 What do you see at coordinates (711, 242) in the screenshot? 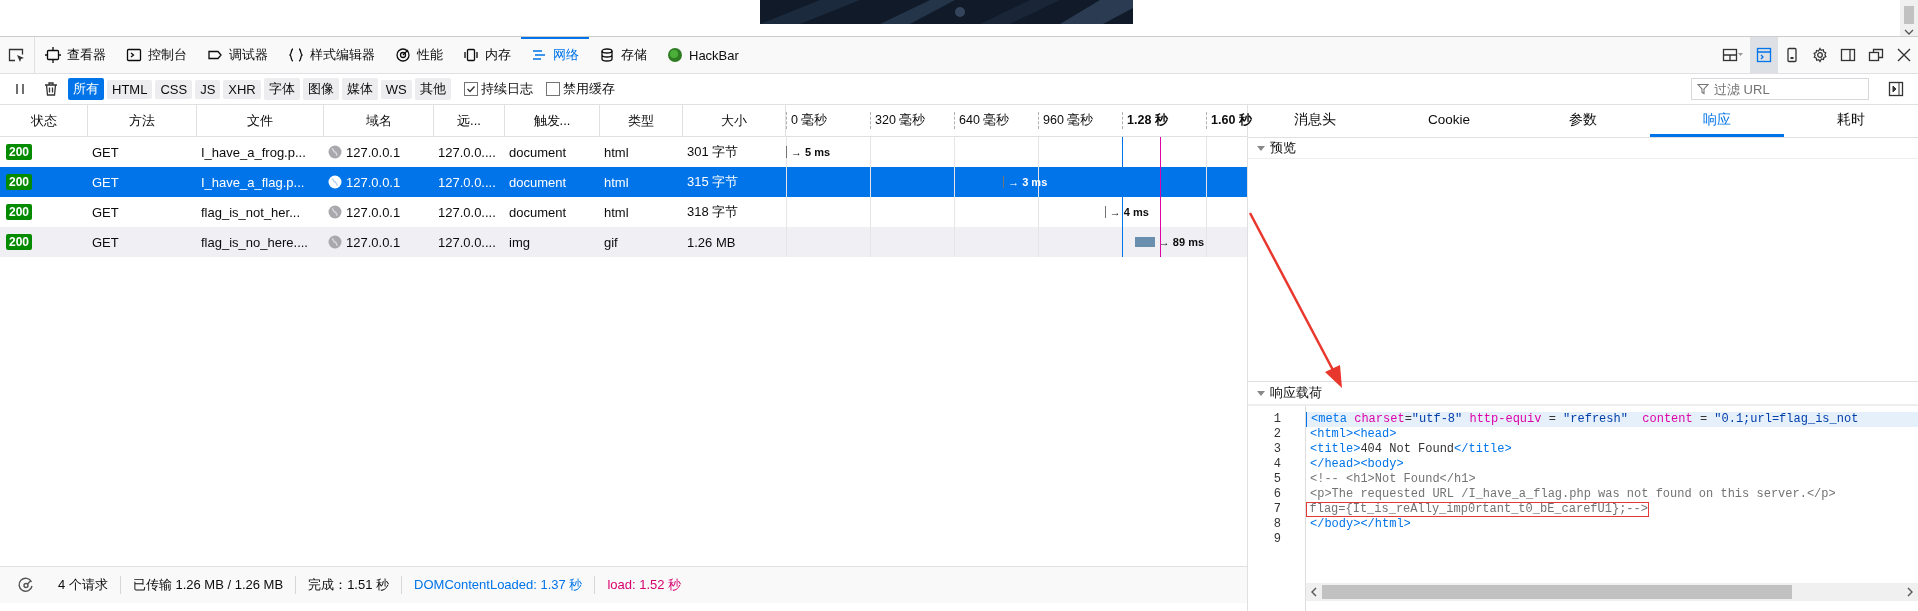
I see `table-cell: 1.26 MB` at bounding box center [711, 242].